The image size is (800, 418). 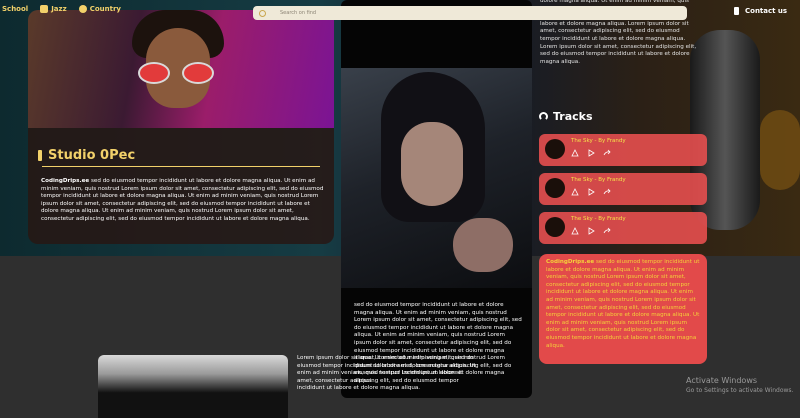 I want to click on search-icon, so click(x=262, y=13).